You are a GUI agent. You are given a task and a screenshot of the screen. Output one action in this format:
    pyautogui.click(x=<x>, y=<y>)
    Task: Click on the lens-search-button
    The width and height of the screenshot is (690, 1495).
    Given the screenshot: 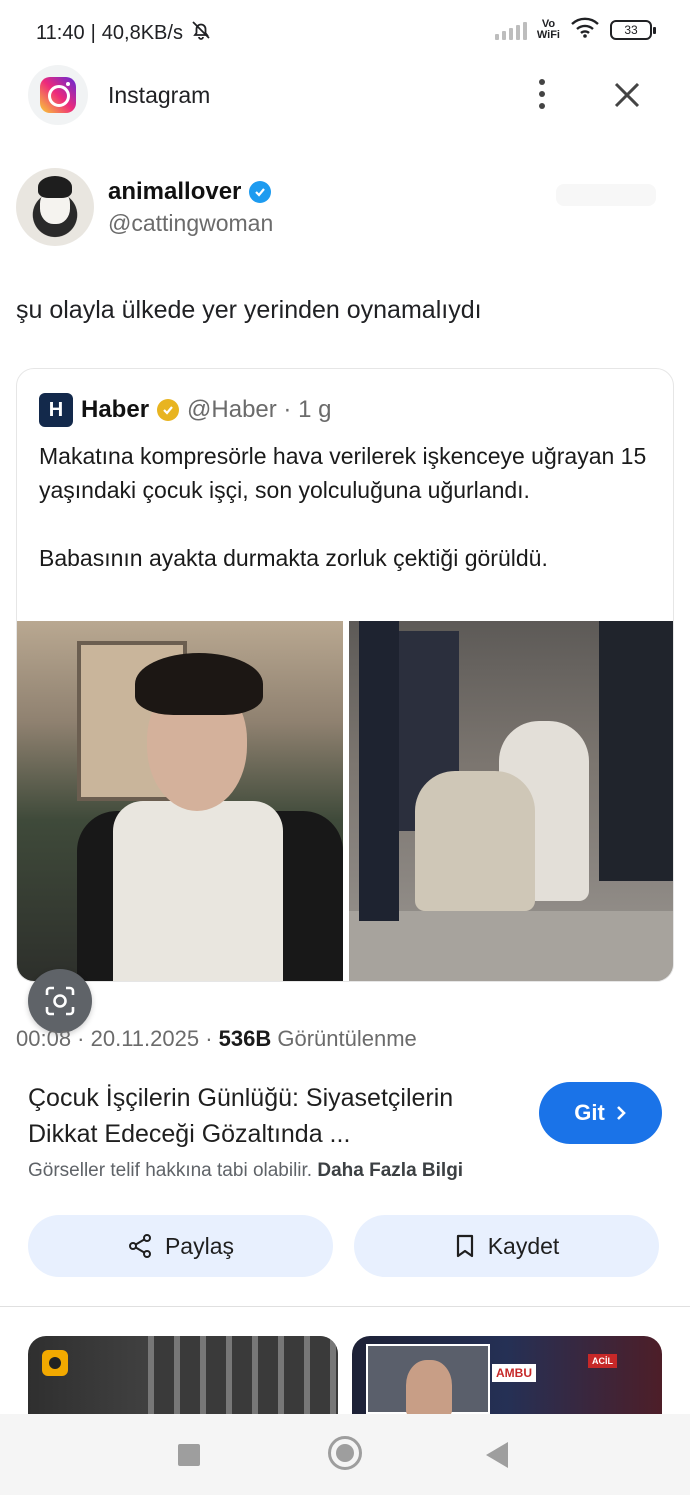 What is the action you would take?
    pyautogui.click(x=60, y=1001)
    